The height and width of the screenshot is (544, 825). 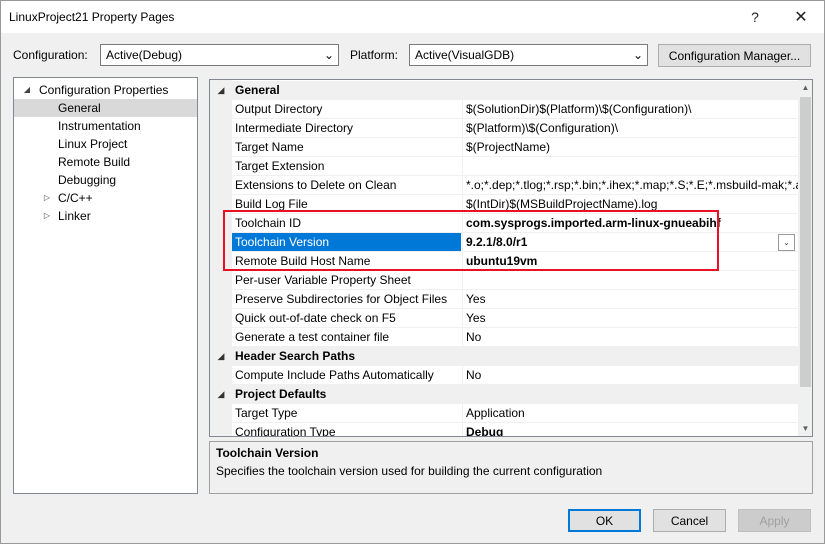 I want to click on platform-dropdown: Active(VisualGDB) ⌄, so click(x=528, y=55).